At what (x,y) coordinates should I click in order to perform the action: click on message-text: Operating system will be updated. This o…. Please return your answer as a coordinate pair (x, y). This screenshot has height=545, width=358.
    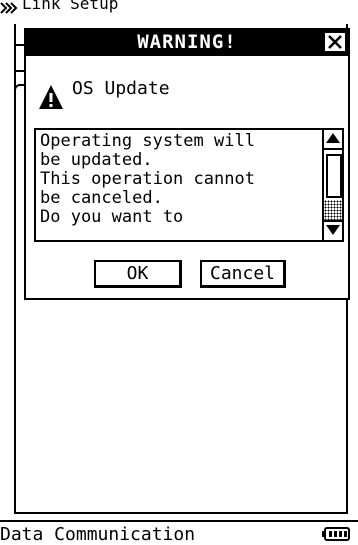
    Looking at the image, I should click on (147, 179).